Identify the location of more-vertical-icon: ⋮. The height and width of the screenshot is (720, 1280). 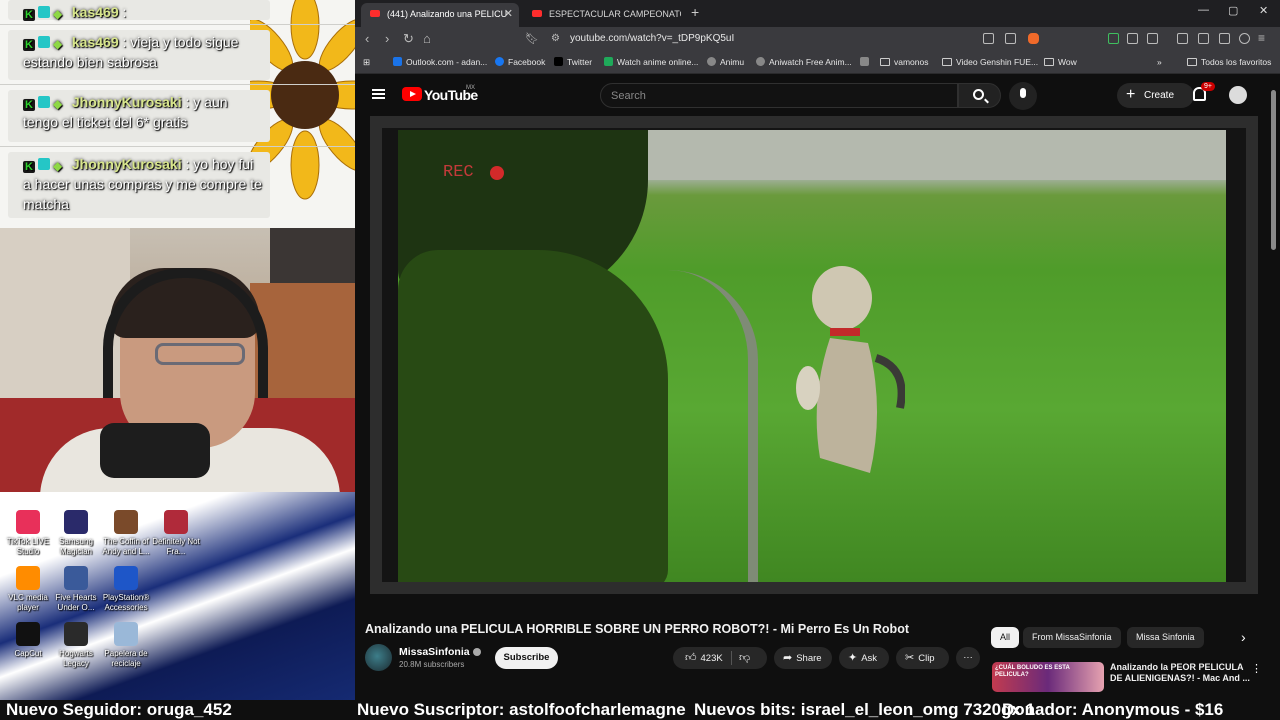
(1256, 668).